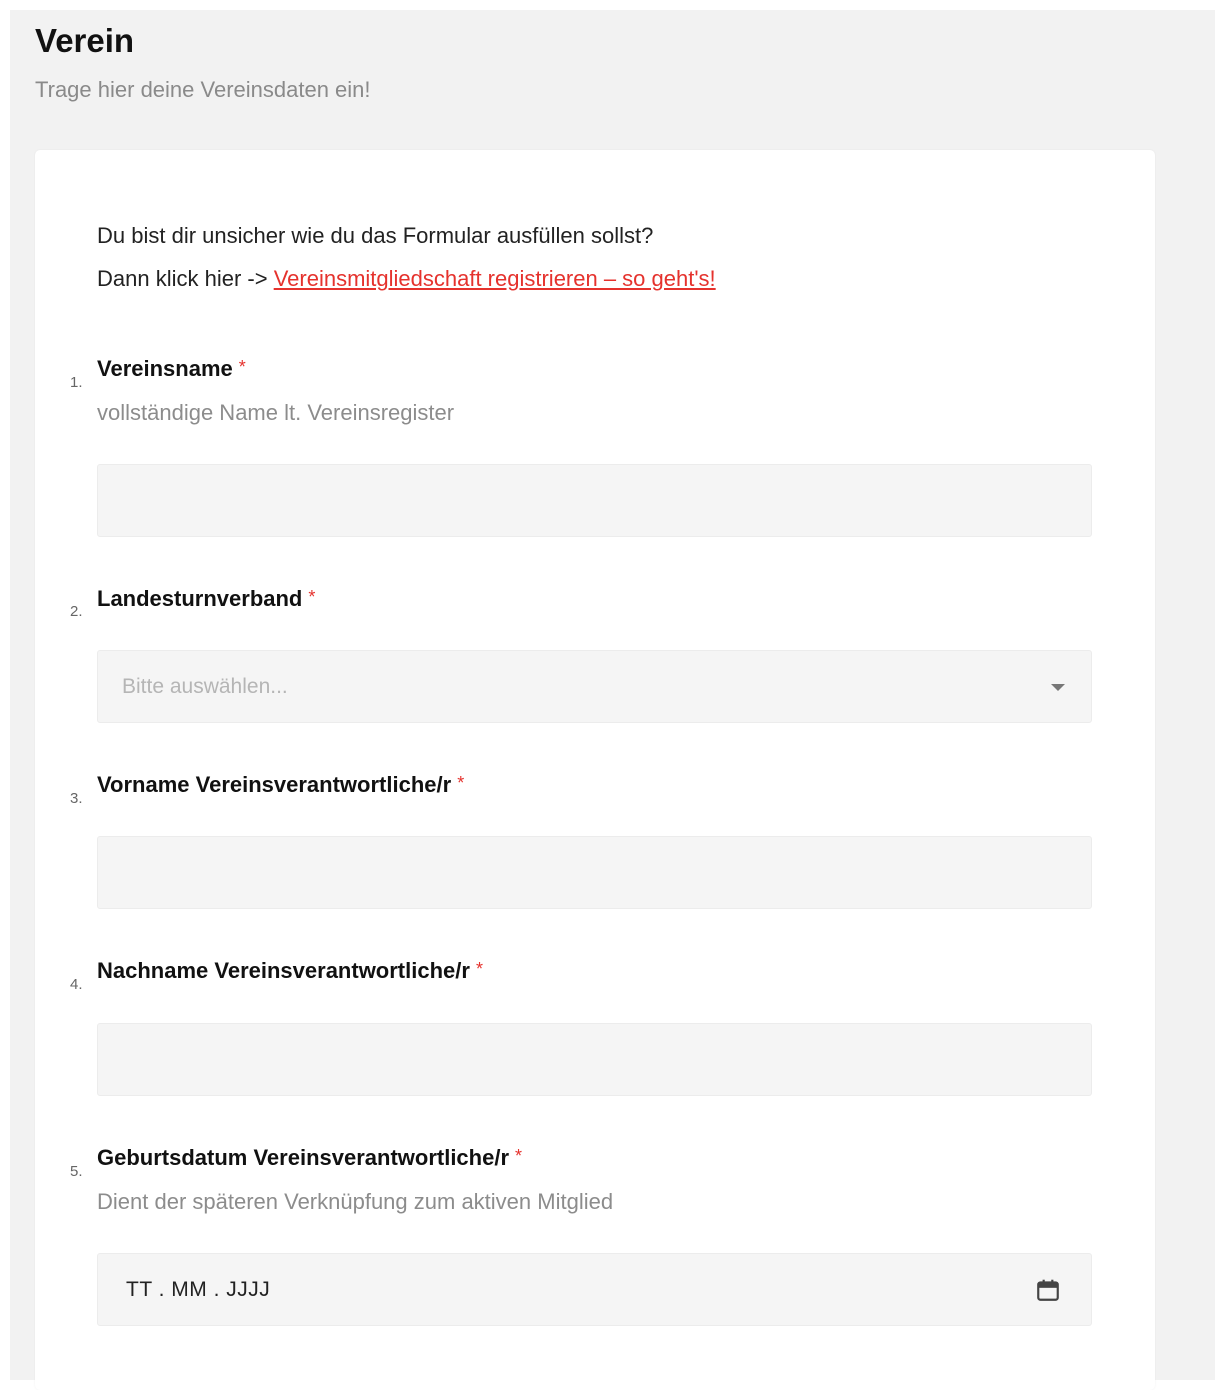 This screenshot has height=1390, width=1215. Describe the element at coordinates (283, 970) in the screenshot. I see `label-text: Nachname Vereinsverantwortliche/r` at that location.